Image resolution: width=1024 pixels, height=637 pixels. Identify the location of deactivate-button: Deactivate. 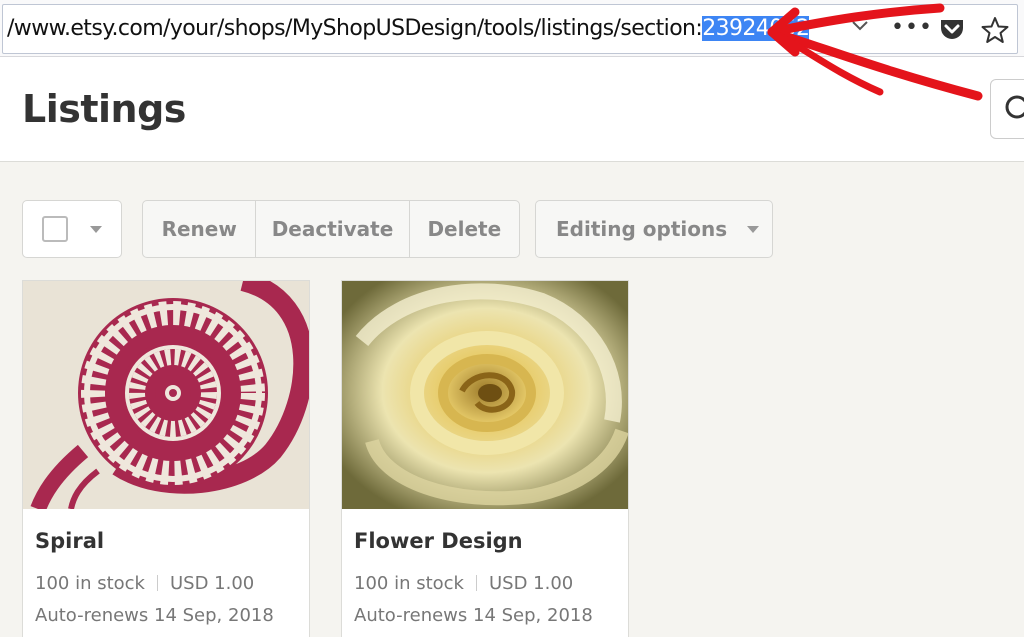
(333, 229).